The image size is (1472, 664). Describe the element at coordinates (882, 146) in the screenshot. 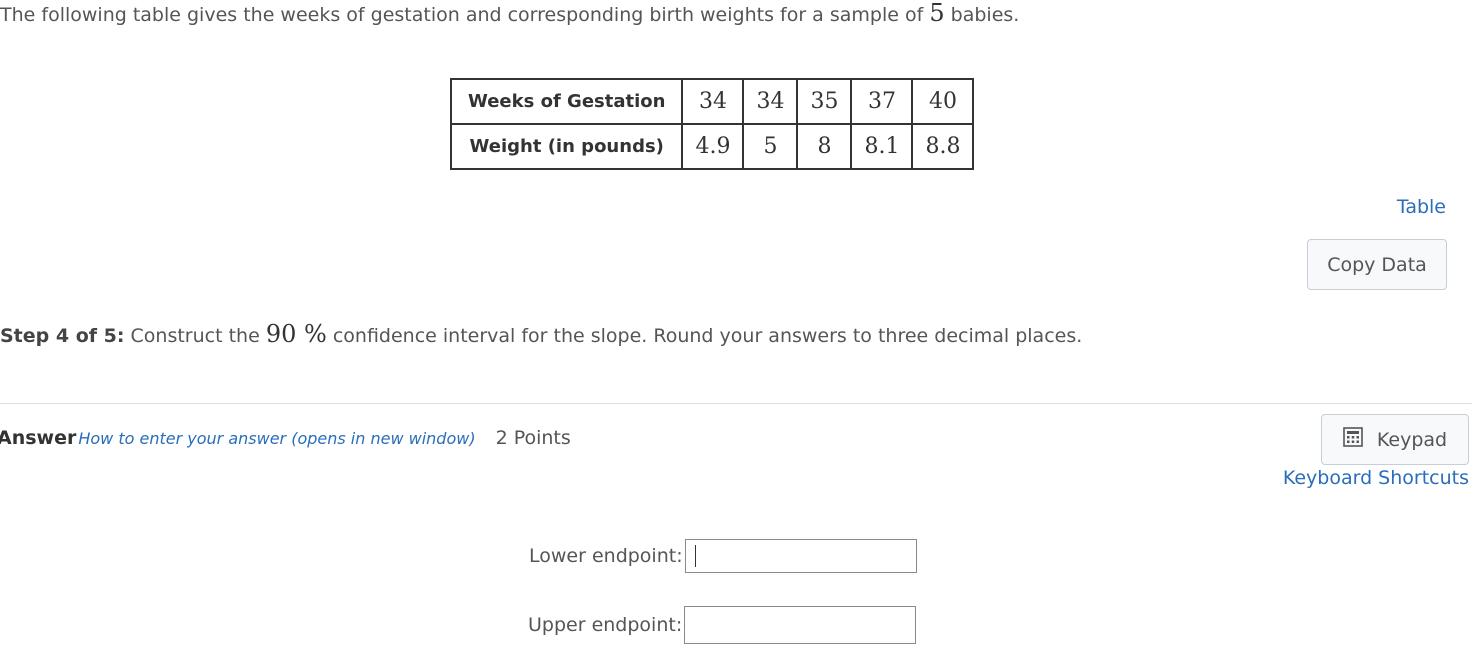

I see `table-cell: 8.1` at that location.